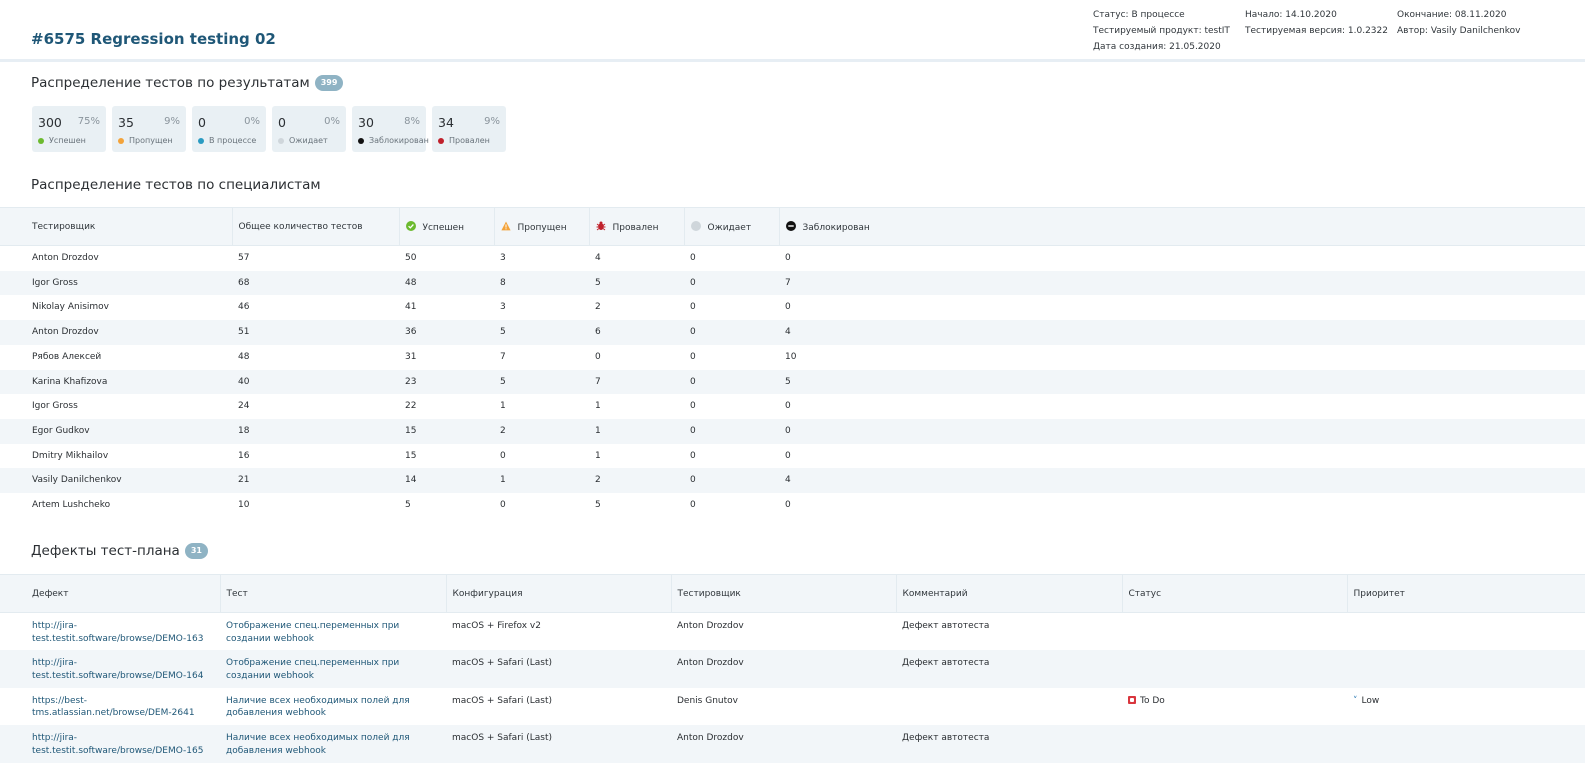 This screenshot has height=780, width=1585. I want to click on column-header: Комментарий, so click(1008, 593).